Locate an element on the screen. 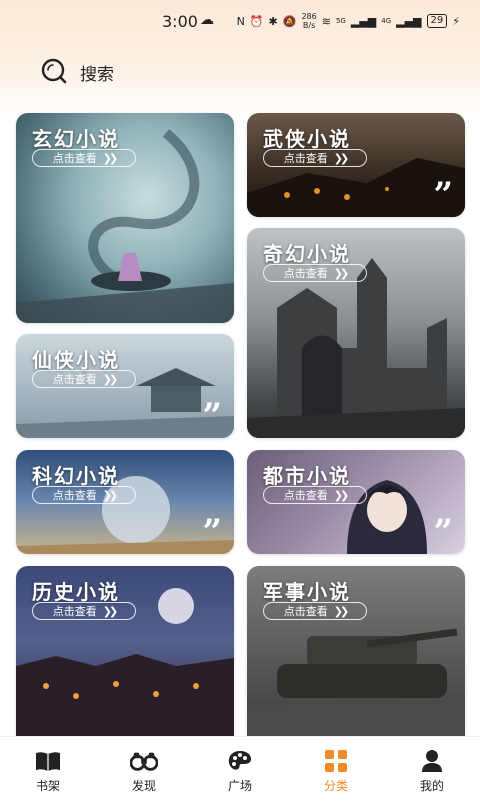 Image resolution: width=480 pixels, height=801 pixels. category-card-xianxia: 仙侠小说 点击查看 ❯❯ ” is located at coordinates (125, 386).